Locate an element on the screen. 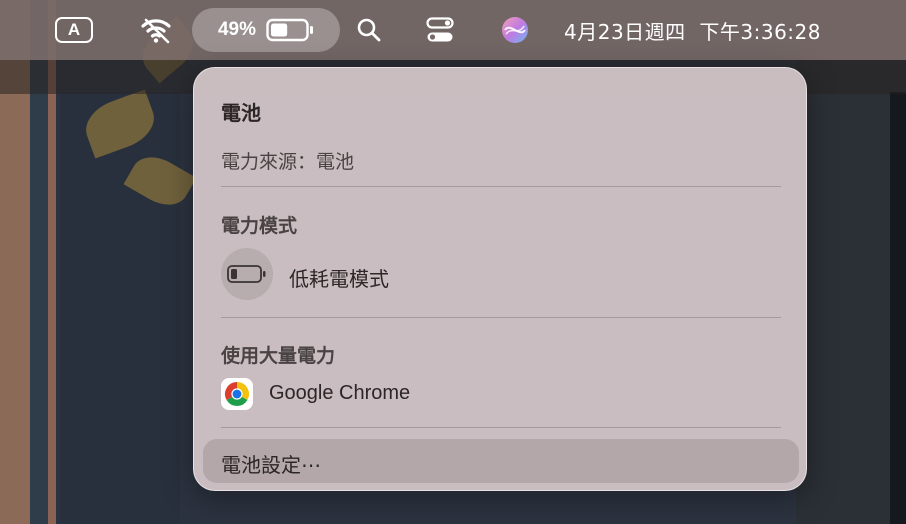 The image size is (906, 524). chrome-logo is located at coordinates (237, 394).